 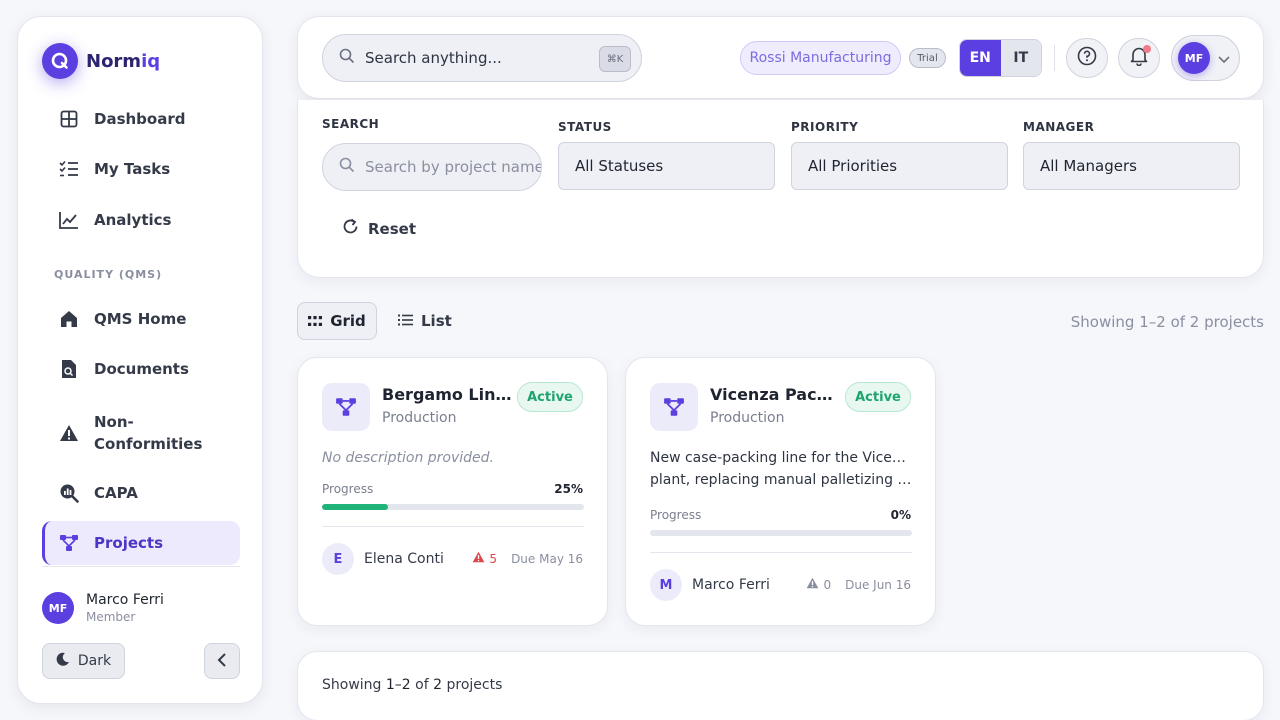 What do you see at coordinates (148, 433) in the screenshot?
I see `sidebar-item-label: Non- Conformities` at bounding box center [148, 433].